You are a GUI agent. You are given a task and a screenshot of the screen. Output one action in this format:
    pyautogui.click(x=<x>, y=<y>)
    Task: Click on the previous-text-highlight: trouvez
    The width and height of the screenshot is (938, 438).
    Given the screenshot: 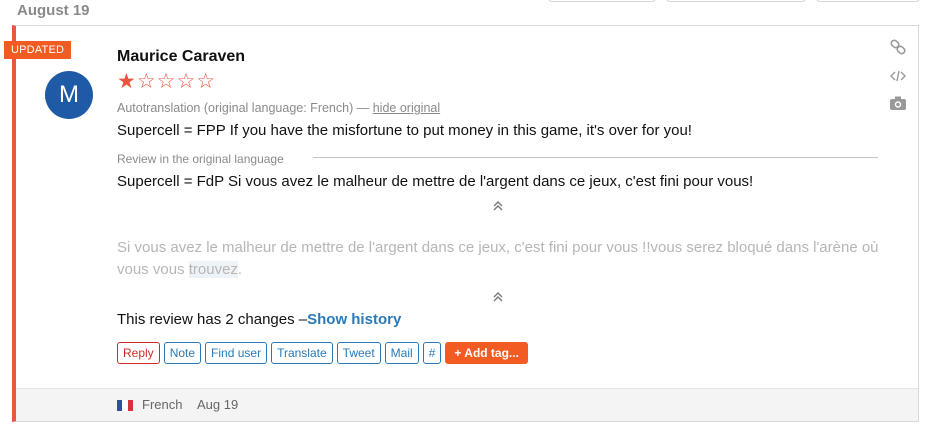 What is the action you would take?
    pyautogui.click(x=213, y=269)
    